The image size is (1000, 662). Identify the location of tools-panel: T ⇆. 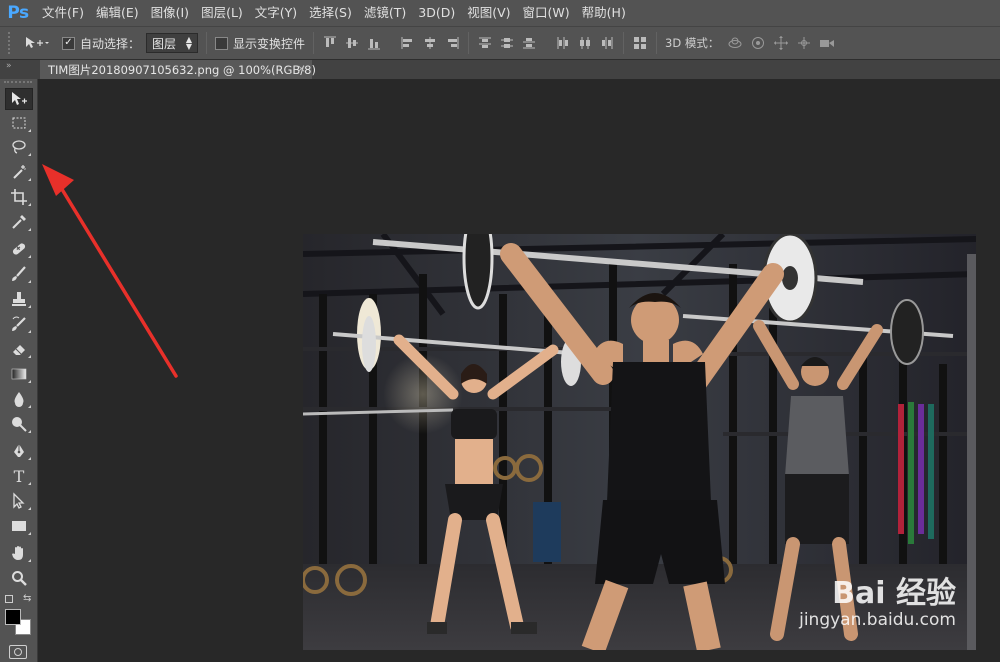
(19, 370).